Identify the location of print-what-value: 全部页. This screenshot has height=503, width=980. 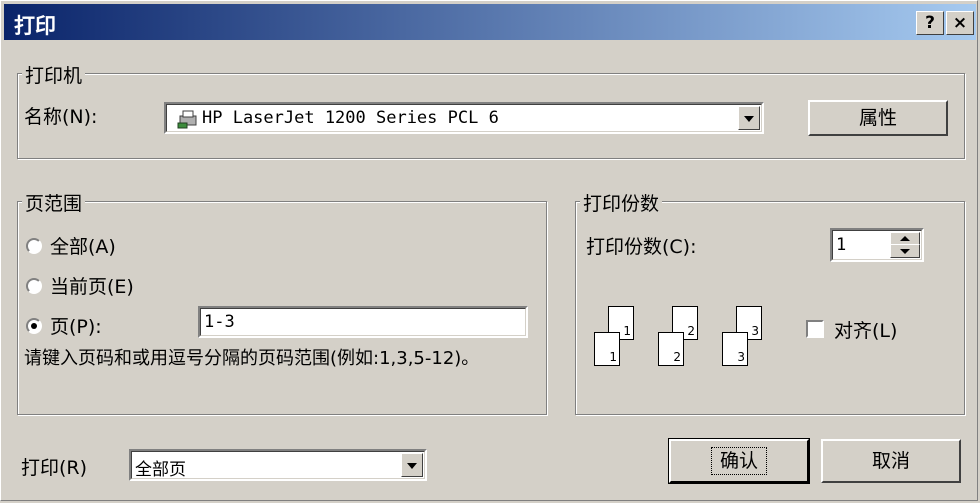
(160, 470).